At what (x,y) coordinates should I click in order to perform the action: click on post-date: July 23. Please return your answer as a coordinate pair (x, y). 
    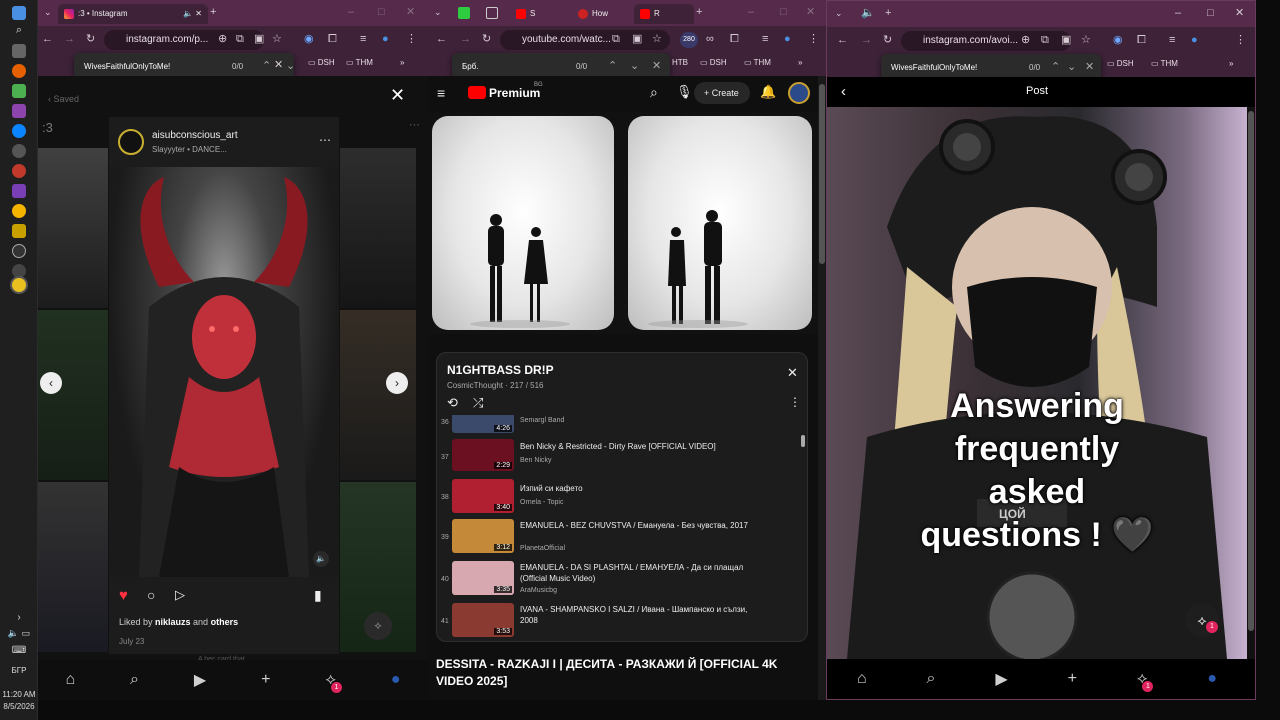
    Looking at the image, I should click on (131, 641).